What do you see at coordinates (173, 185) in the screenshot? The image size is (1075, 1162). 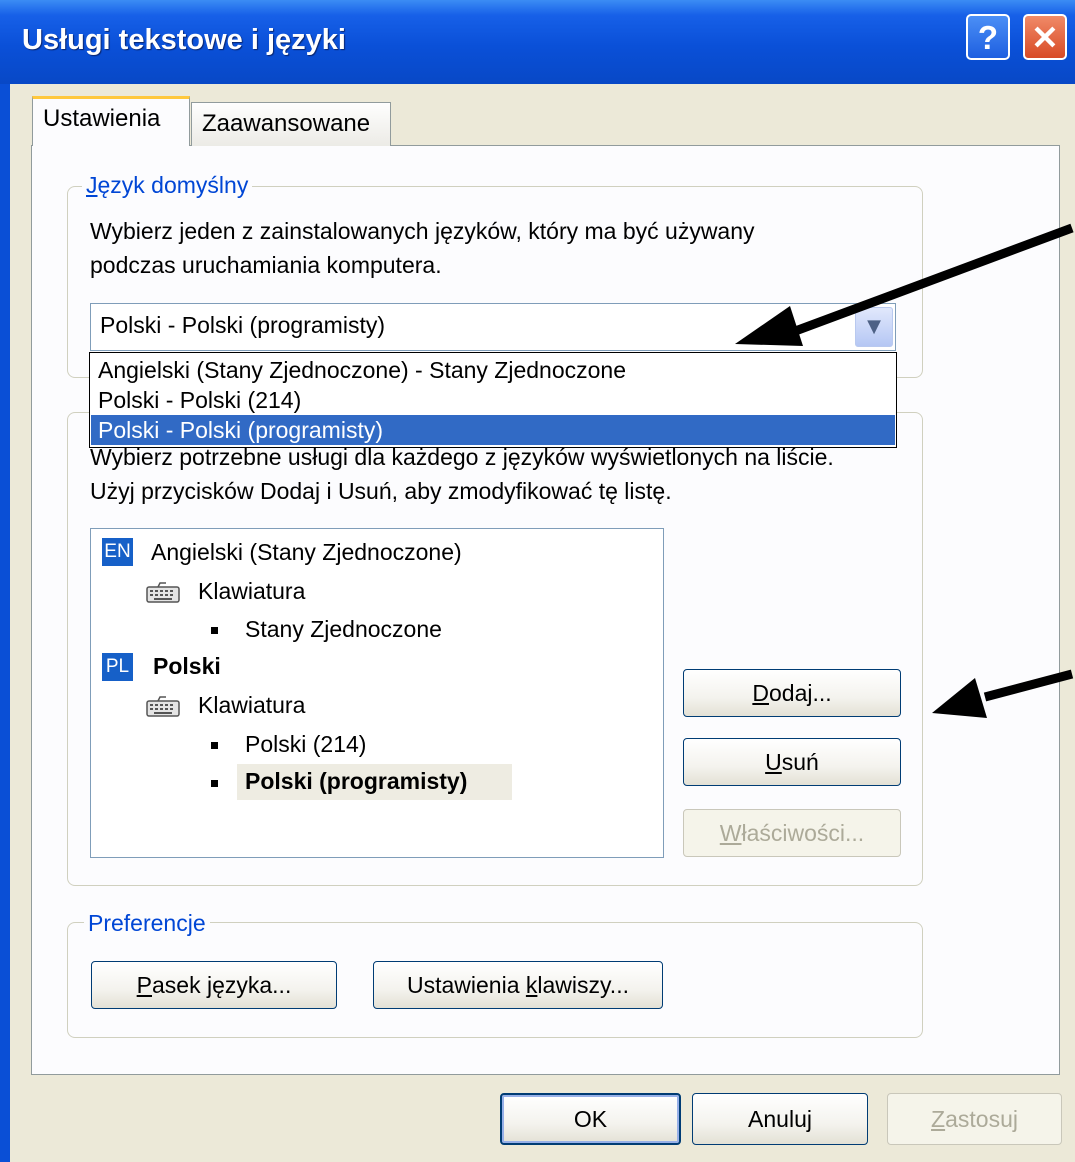 I see `default-language-legend-text: ęzyk domyślny` at bounding box center [173, 185].